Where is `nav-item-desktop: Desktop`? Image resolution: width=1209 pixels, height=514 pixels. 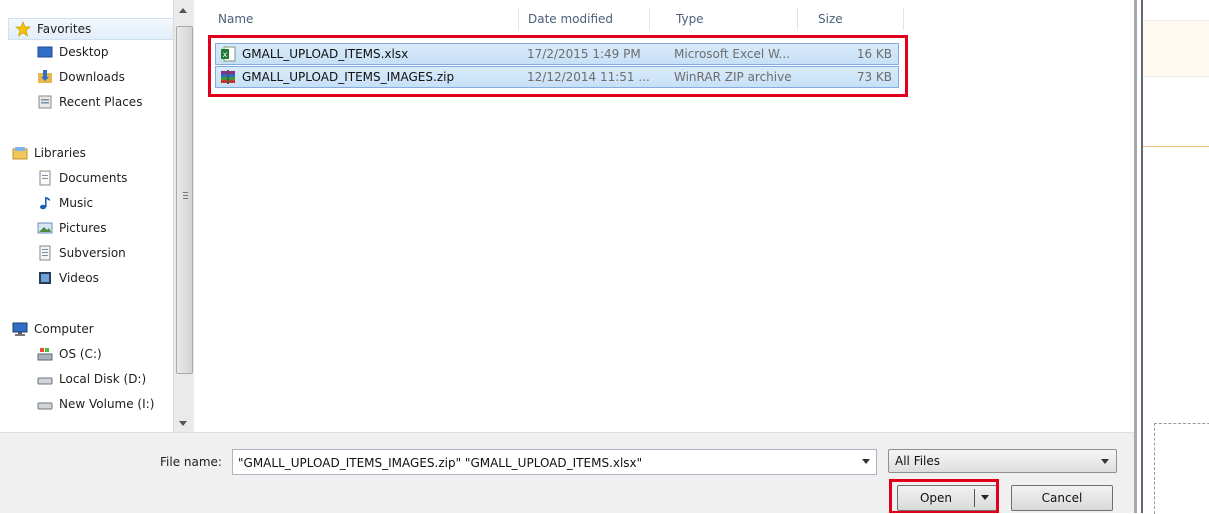 nav-item-desktop: Desktop is located at coordinates (103, 52).